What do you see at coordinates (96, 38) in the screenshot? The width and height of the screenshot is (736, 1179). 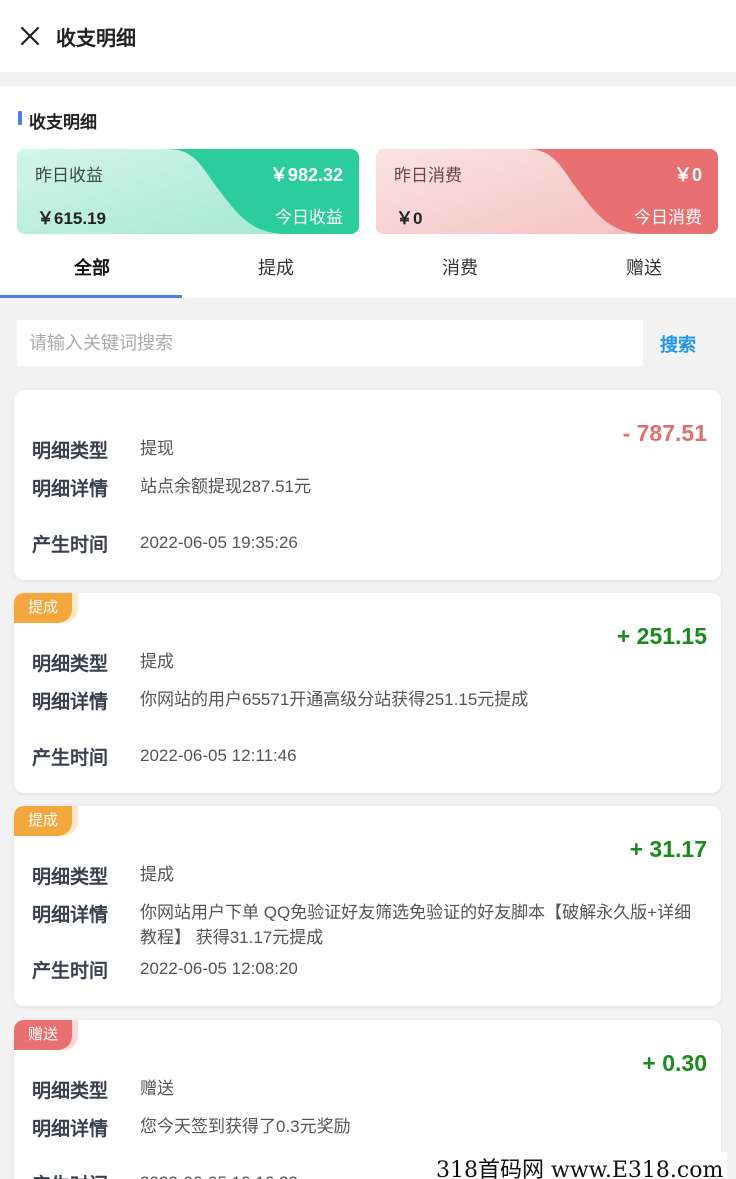 I see `page-title: 收支明细` at bounding box center [96, 38].